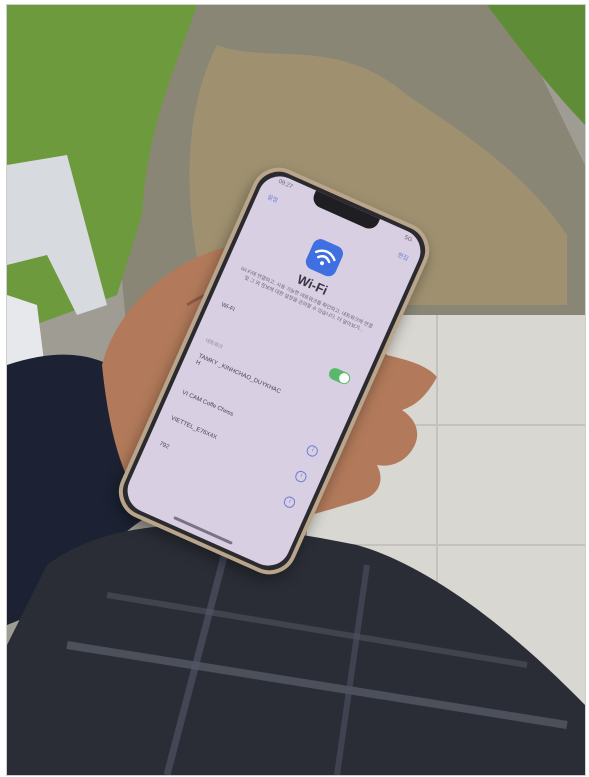 The width and height of the screenshot is (589, 777). Describe the element at coordinates (228, 308) in the screenshot. I see `wifi-label: Wi-Fi` at that location.